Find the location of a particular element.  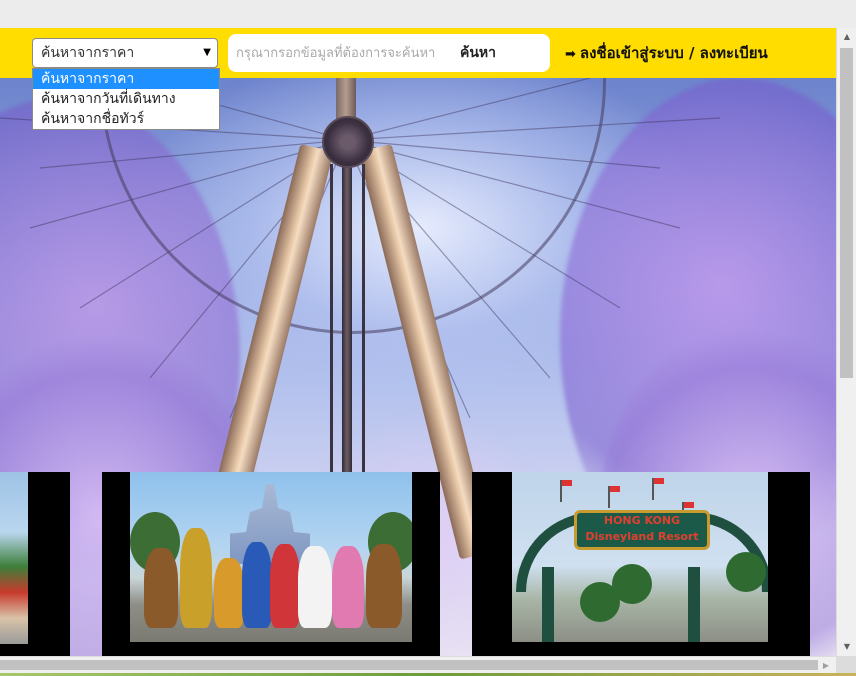

horizontal-scroll-thumb is located at coordinates (409, 665).